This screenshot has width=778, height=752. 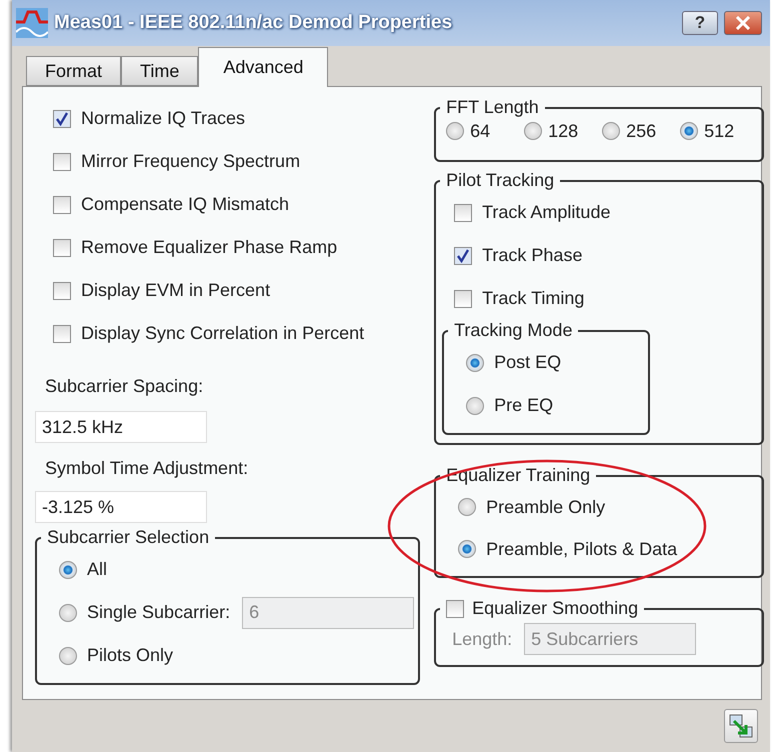 What do you see at coordinates (130, 655) in the screenshot?
I see `radio-label: Pilots Only` at bounding box center [130, 655].